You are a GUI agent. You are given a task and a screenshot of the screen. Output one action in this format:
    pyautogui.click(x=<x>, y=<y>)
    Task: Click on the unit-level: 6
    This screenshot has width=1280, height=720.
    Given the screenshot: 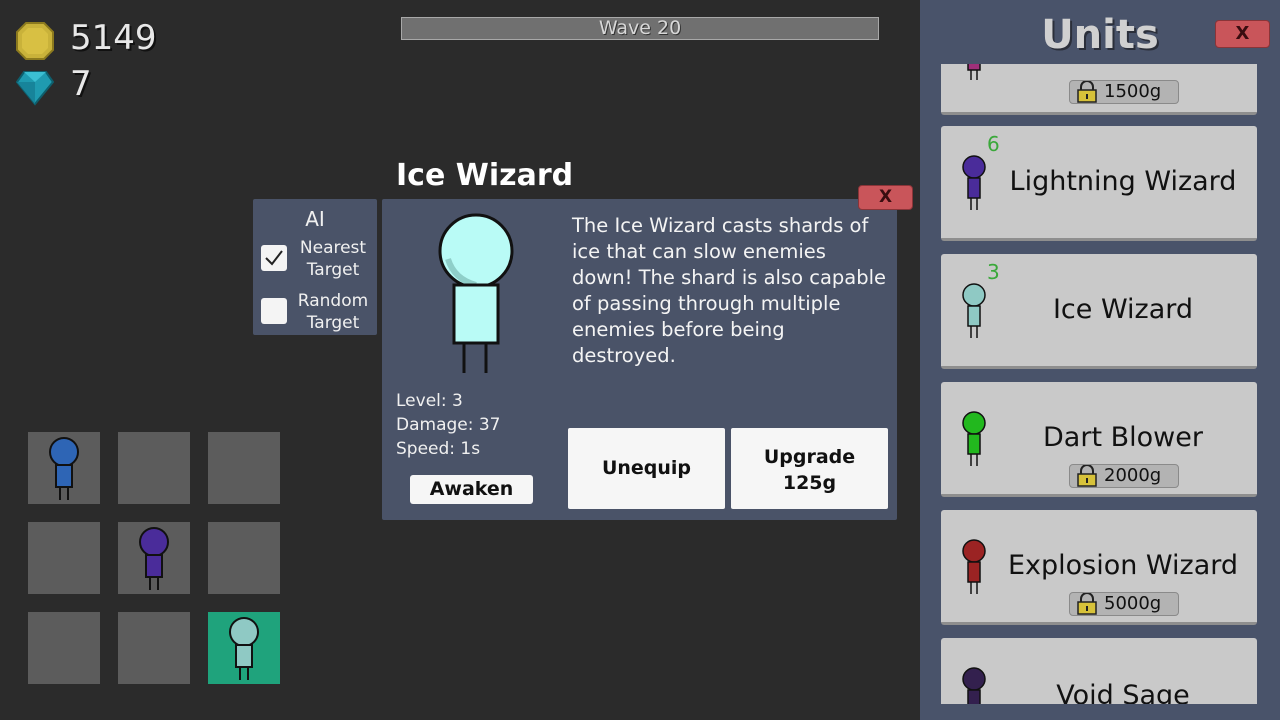 What is the action you would take?
    pyautogui.click(x=993, y=144)
    